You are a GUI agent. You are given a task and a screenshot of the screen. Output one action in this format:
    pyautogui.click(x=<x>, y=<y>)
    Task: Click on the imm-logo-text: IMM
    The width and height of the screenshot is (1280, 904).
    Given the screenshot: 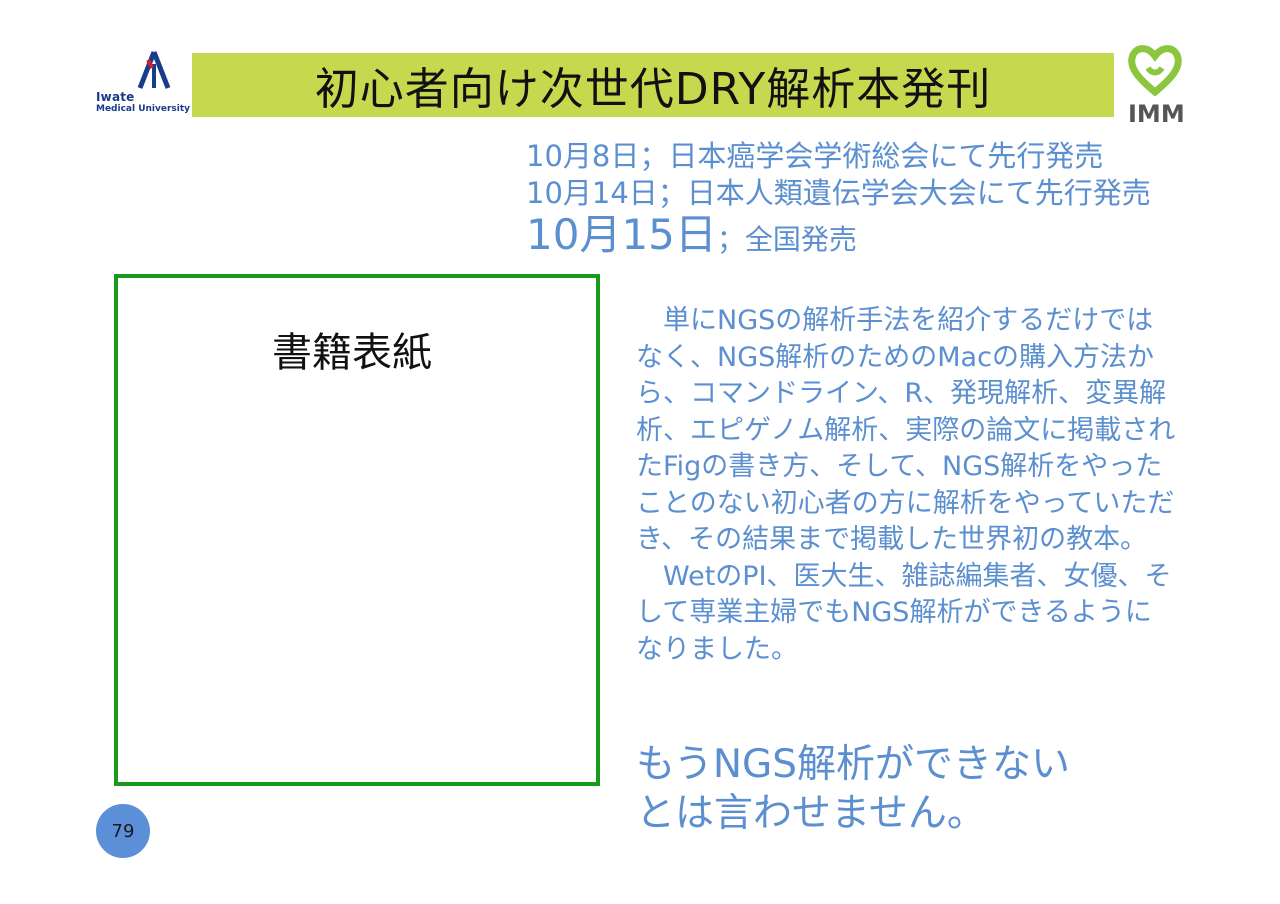 What is the action you would take?
    pyautogui.click(x=1156, y=114)
    